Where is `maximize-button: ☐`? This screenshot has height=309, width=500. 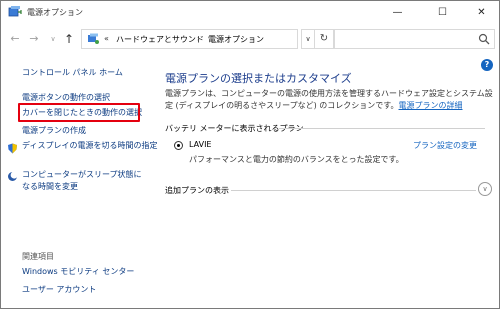
maximize-button: ☐ is located at coordinates (442, 12).